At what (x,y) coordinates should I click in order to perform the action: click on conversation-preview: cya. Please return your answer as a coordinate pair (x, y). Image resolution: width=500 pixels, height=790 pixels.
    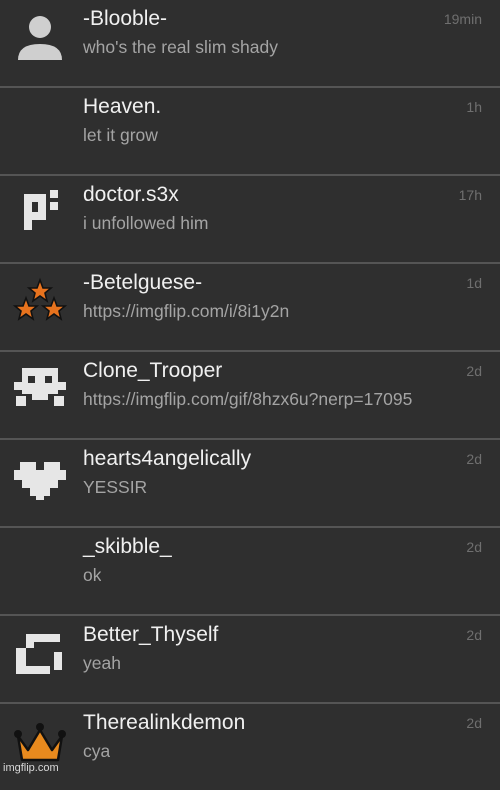
    Looking at the image, I should click on (97, 751).